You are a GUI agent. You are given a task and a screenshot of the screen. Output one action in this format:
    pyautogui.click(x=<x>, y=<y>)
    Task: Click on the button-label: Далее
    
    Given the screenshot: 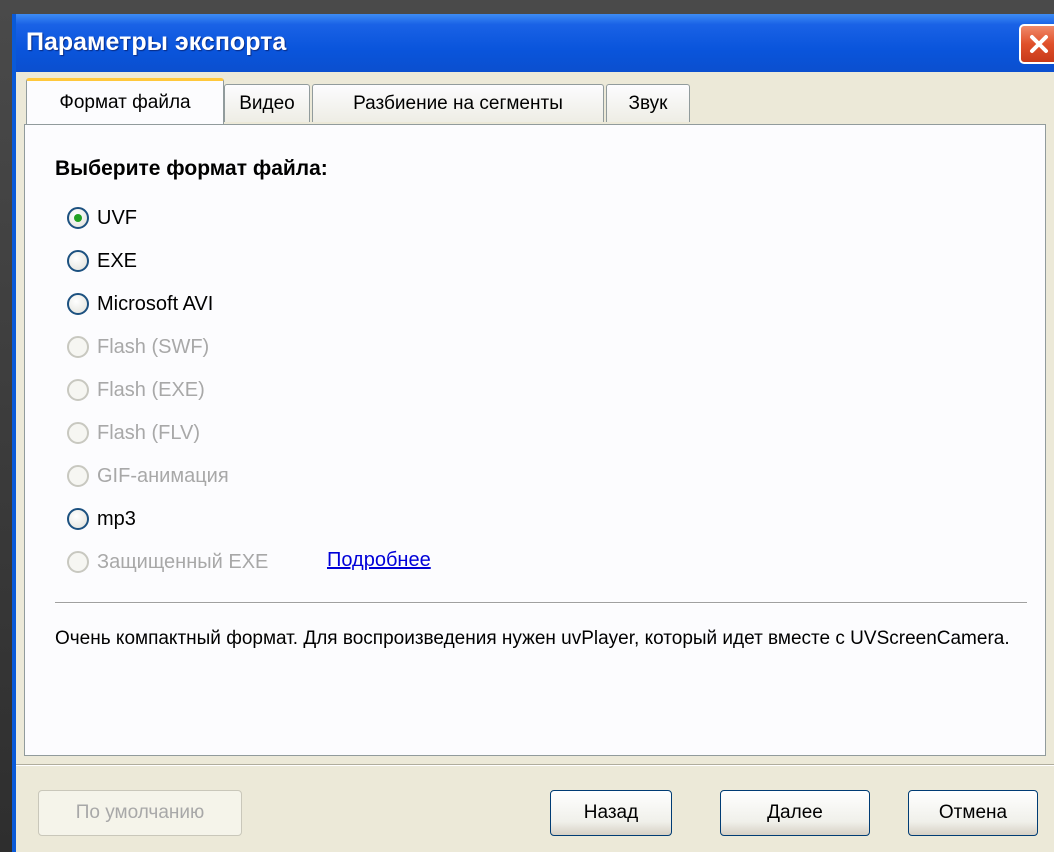 What is the action you would take?
    pyautogui.click(x=795, y=812)
    